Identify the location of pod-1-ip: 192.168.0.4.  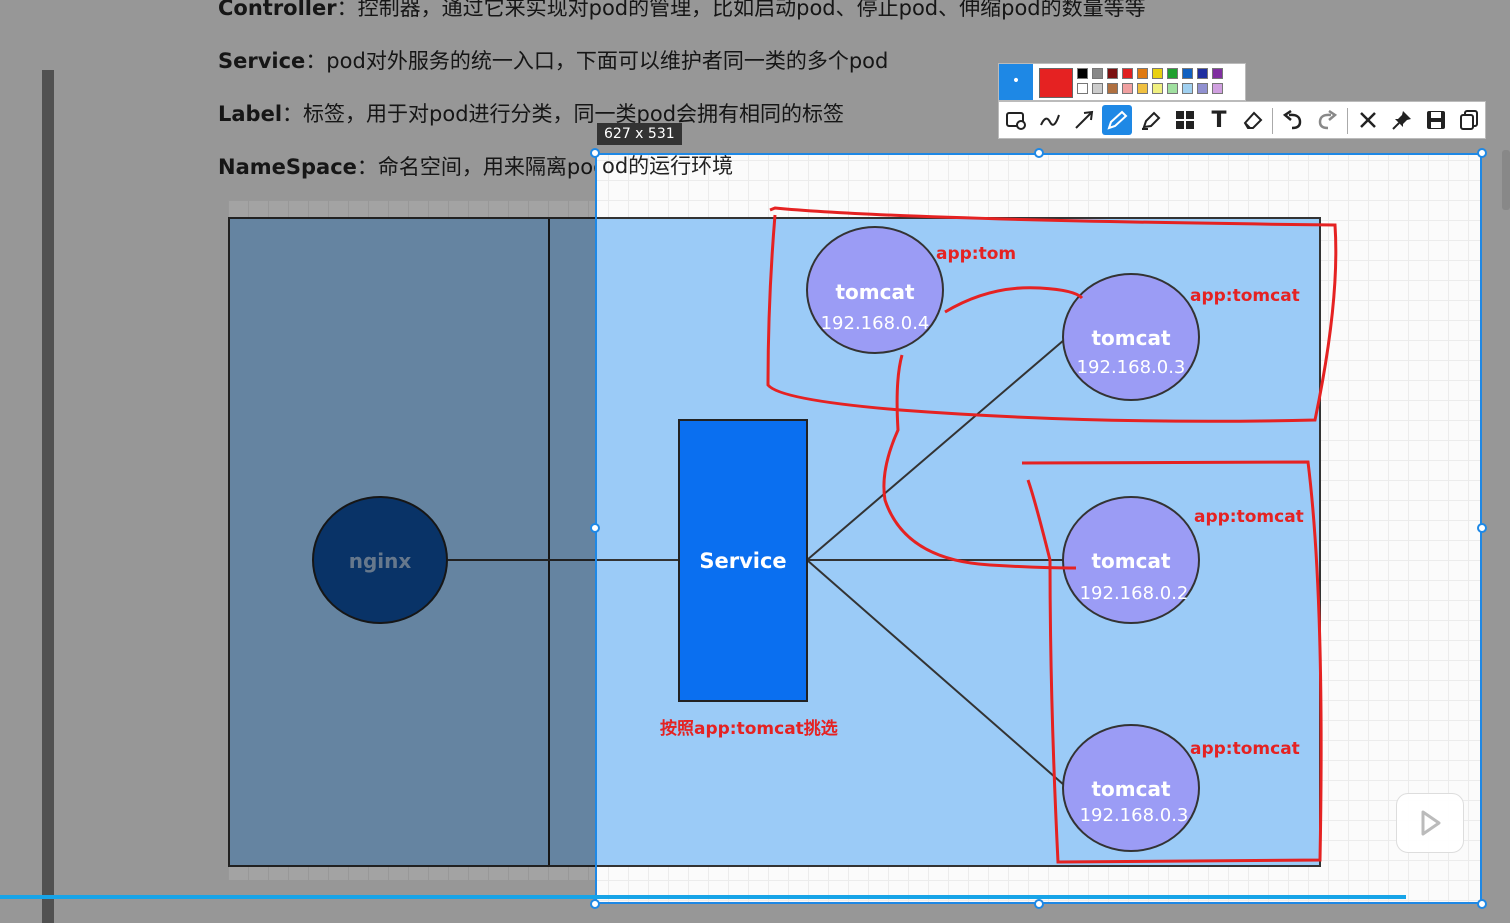
(875, 323).